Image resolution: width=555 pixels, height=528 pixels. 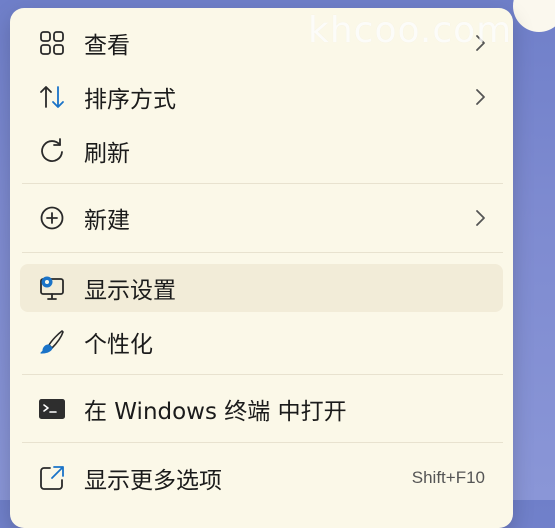 What do you see at coordinates (52, 409) in the screenshot?
I see `terminal-icon` at bounding box center [52, 409].